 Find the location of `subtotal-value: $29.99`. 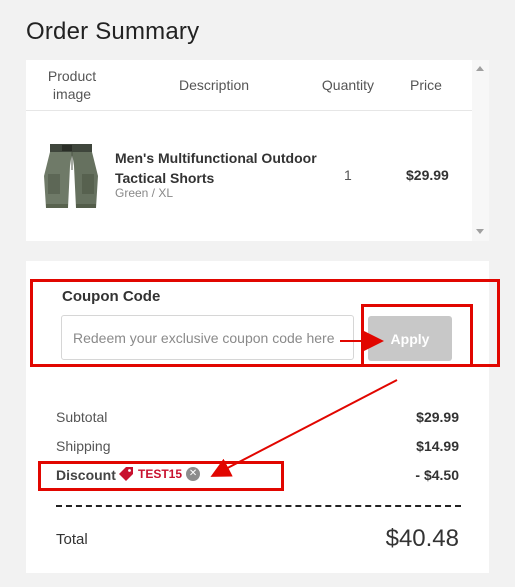

subtotal-value: $29.99 is located at coordinates (437, 417).